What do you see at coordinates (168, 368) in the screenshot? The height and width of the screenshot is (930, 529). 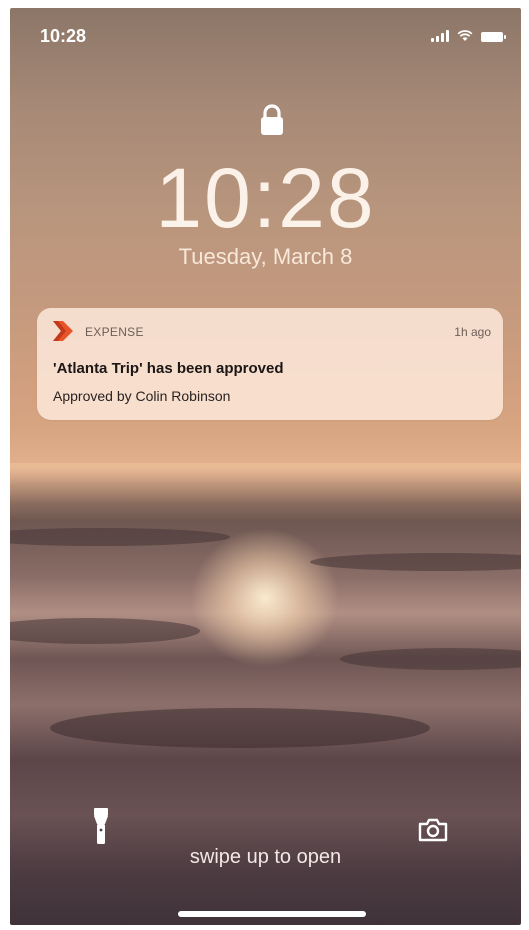 I see `notification-title: 'Atlanta Trip' has been approved` at bounding box center [168, 368].